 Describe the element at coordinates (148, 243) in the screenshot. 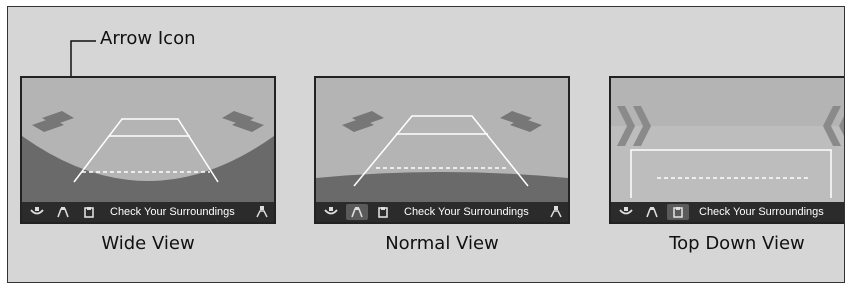

I see `wide-view-caption: Wide View` at that location.